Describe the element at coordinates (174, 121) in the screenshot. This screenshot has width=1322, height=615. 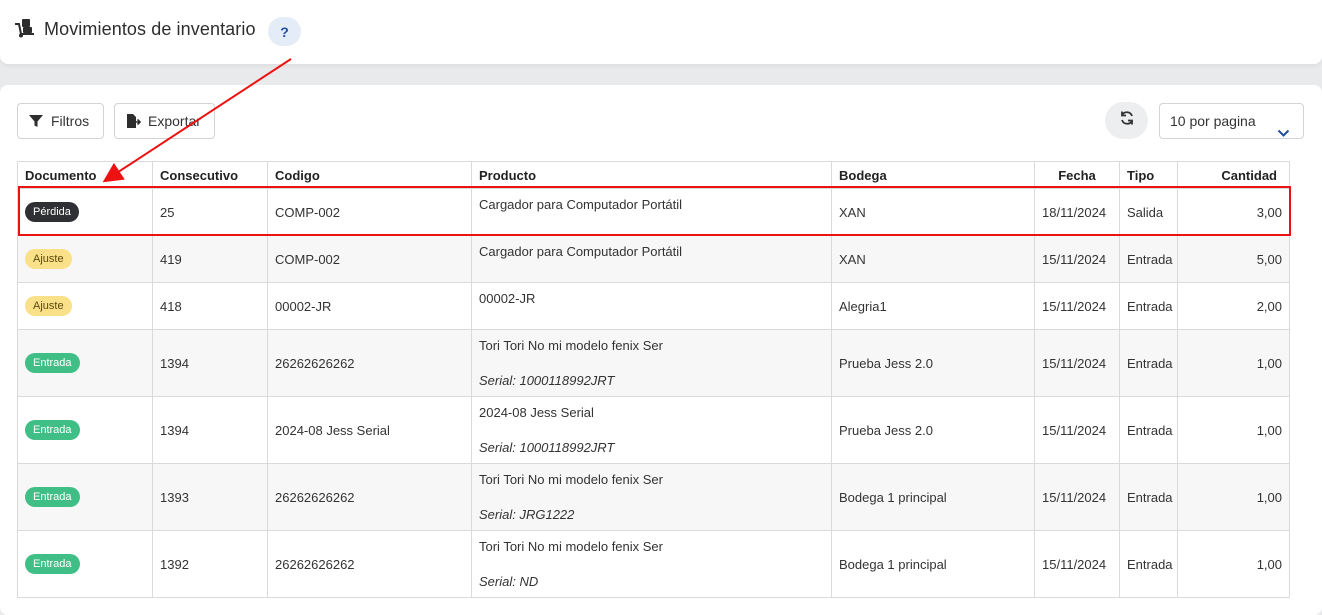
I see `export-label: Exportar` at that location.